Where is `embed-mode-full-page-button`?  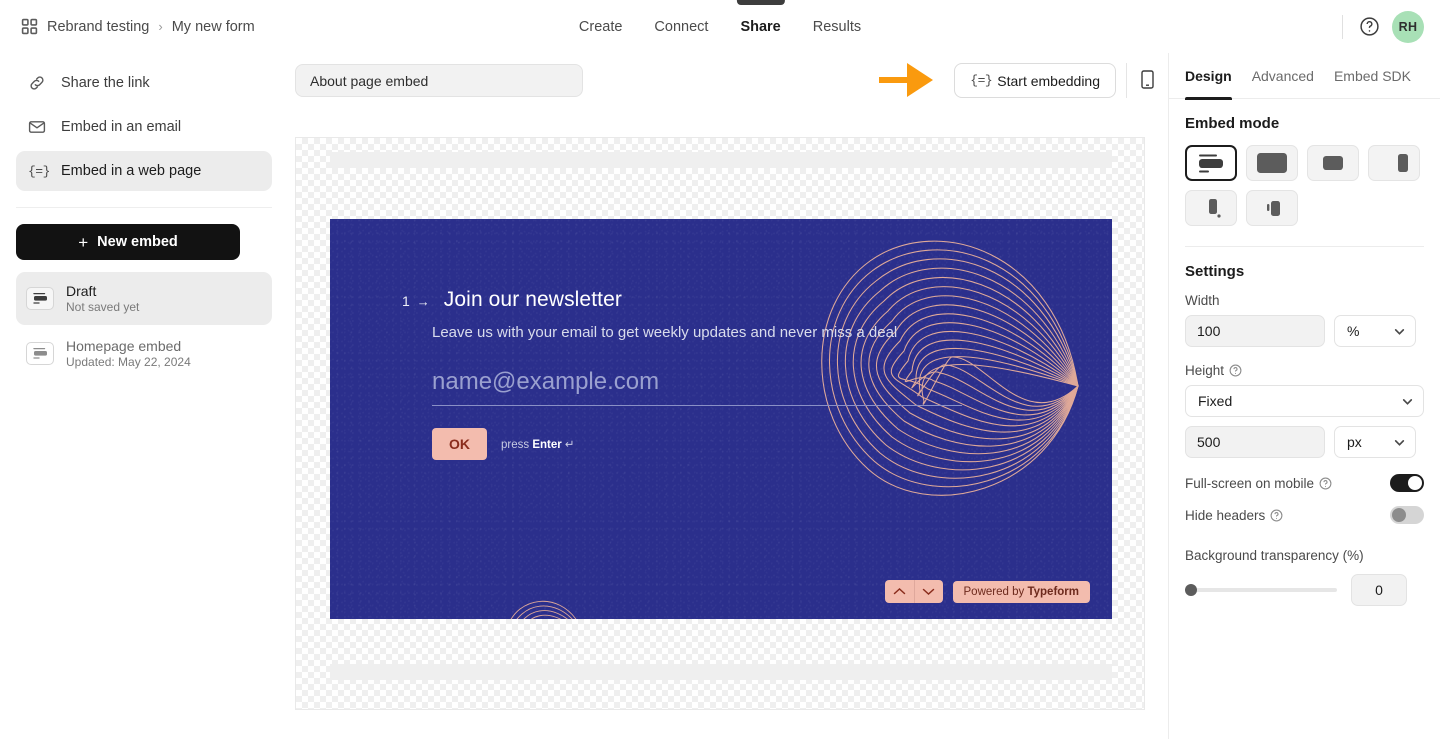 embed-mode-full-page-button is located at coordinates (1272, 163).